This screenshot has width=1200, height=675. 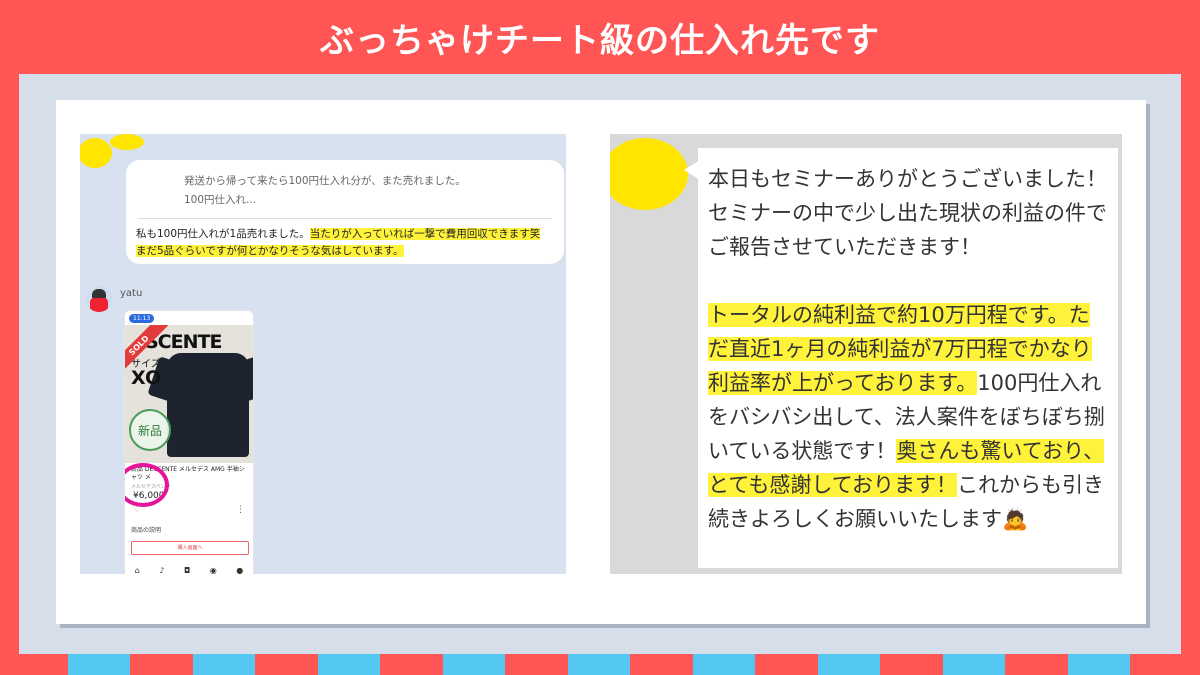 I want to click on buy-button: 購入画面へ, so click(x=190, y=548).